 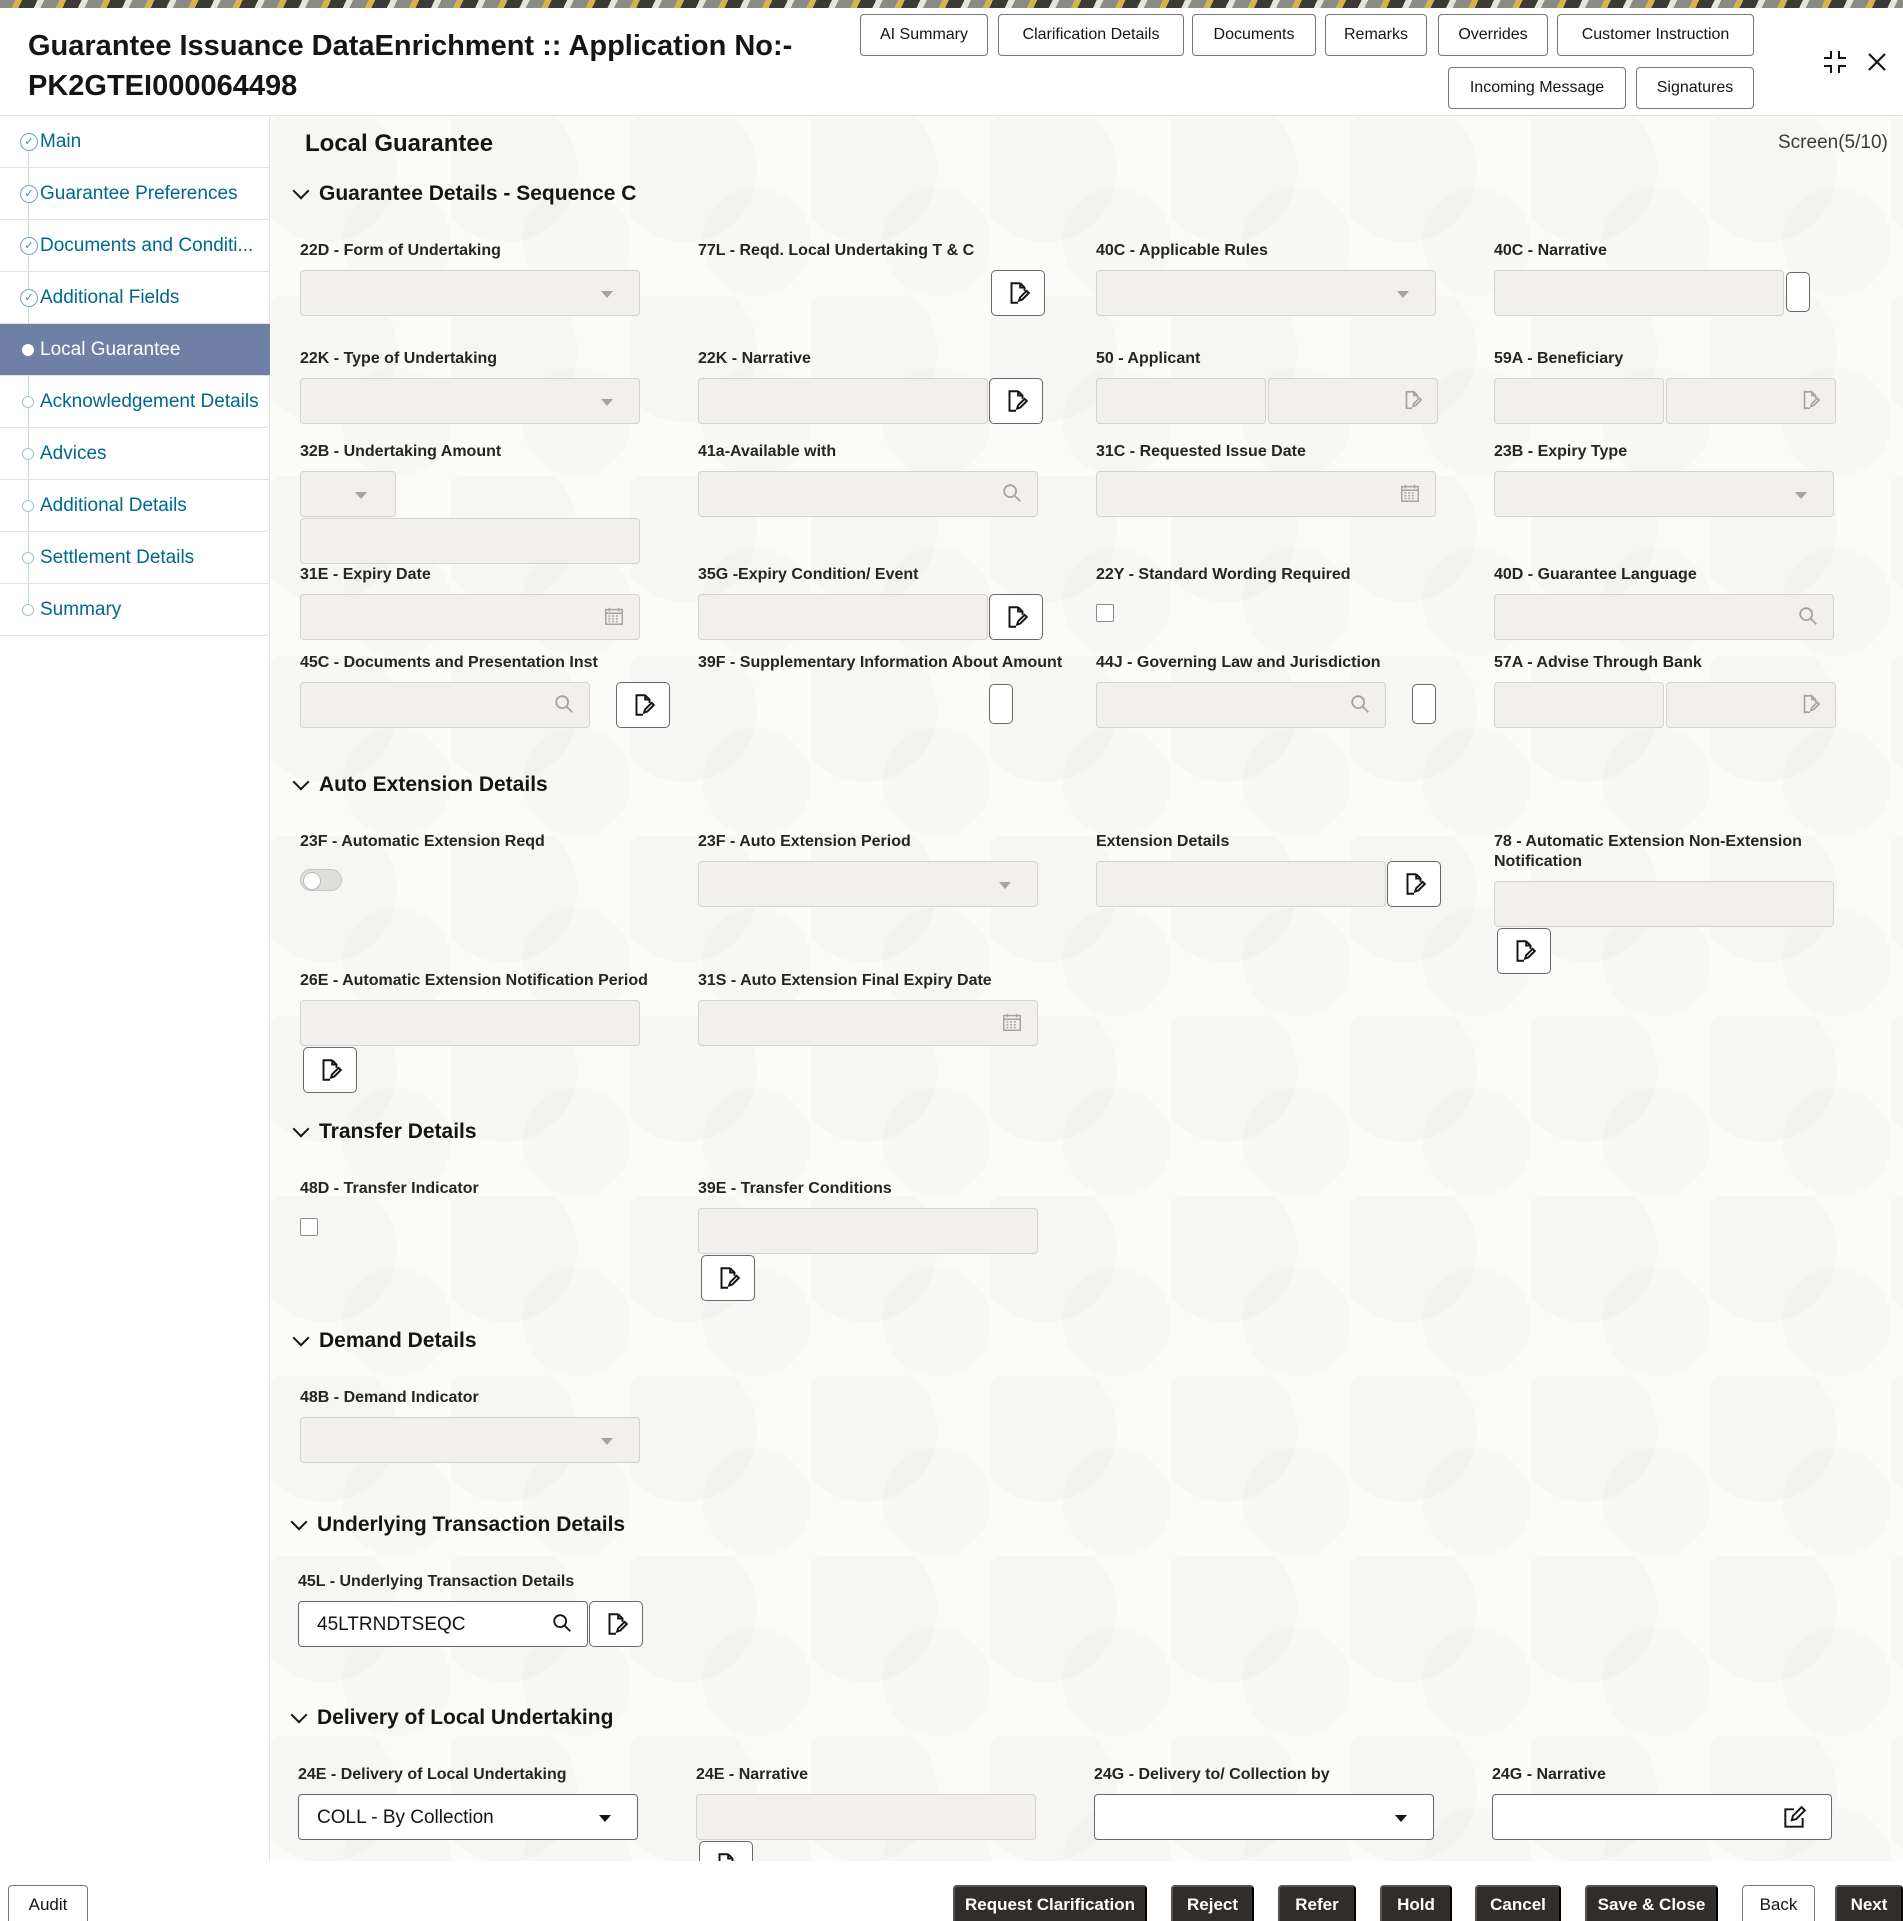 What do you see at coordinates (384, 1132) in the screenshot?
I see `section-header-transfer: Transfer Details` at bounding box center [384, 1132].